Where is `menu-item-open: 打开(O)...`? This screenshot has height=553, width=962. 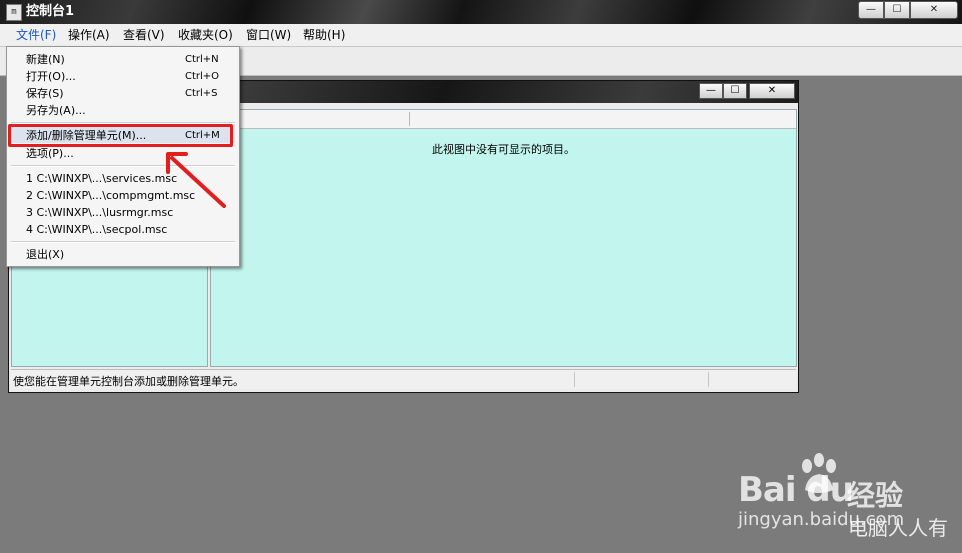 menu-item-open: 打开(O)... is located at coordinates (51, 76).